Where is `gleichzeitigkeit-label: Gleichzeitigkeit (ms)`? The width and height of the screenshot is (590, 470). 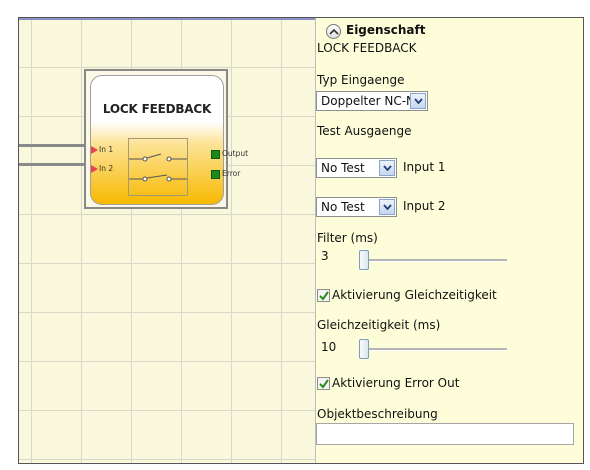 gleichzeitigkeit-label: Gleichzeitigkeit (ms) is located at coordinates (379, 325).